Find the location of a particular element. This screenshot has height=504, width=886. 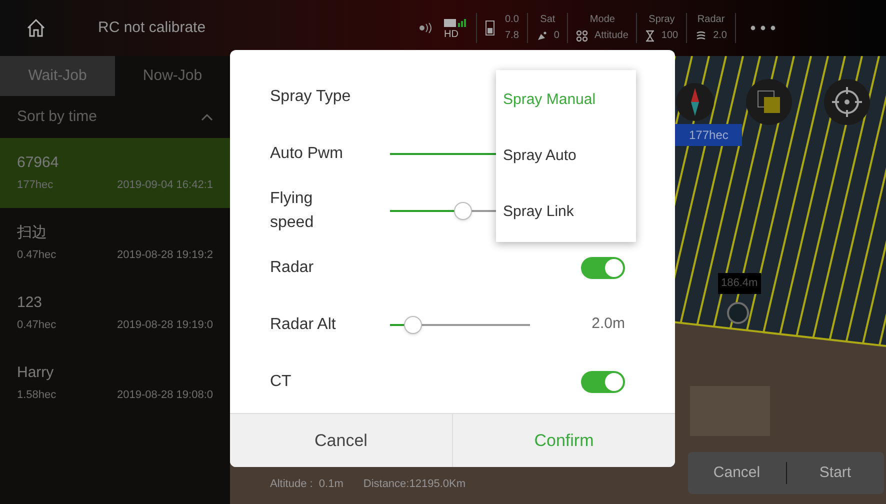

job-date: 2019-08-28 19:19:0 is located at coordinates (164, 325).